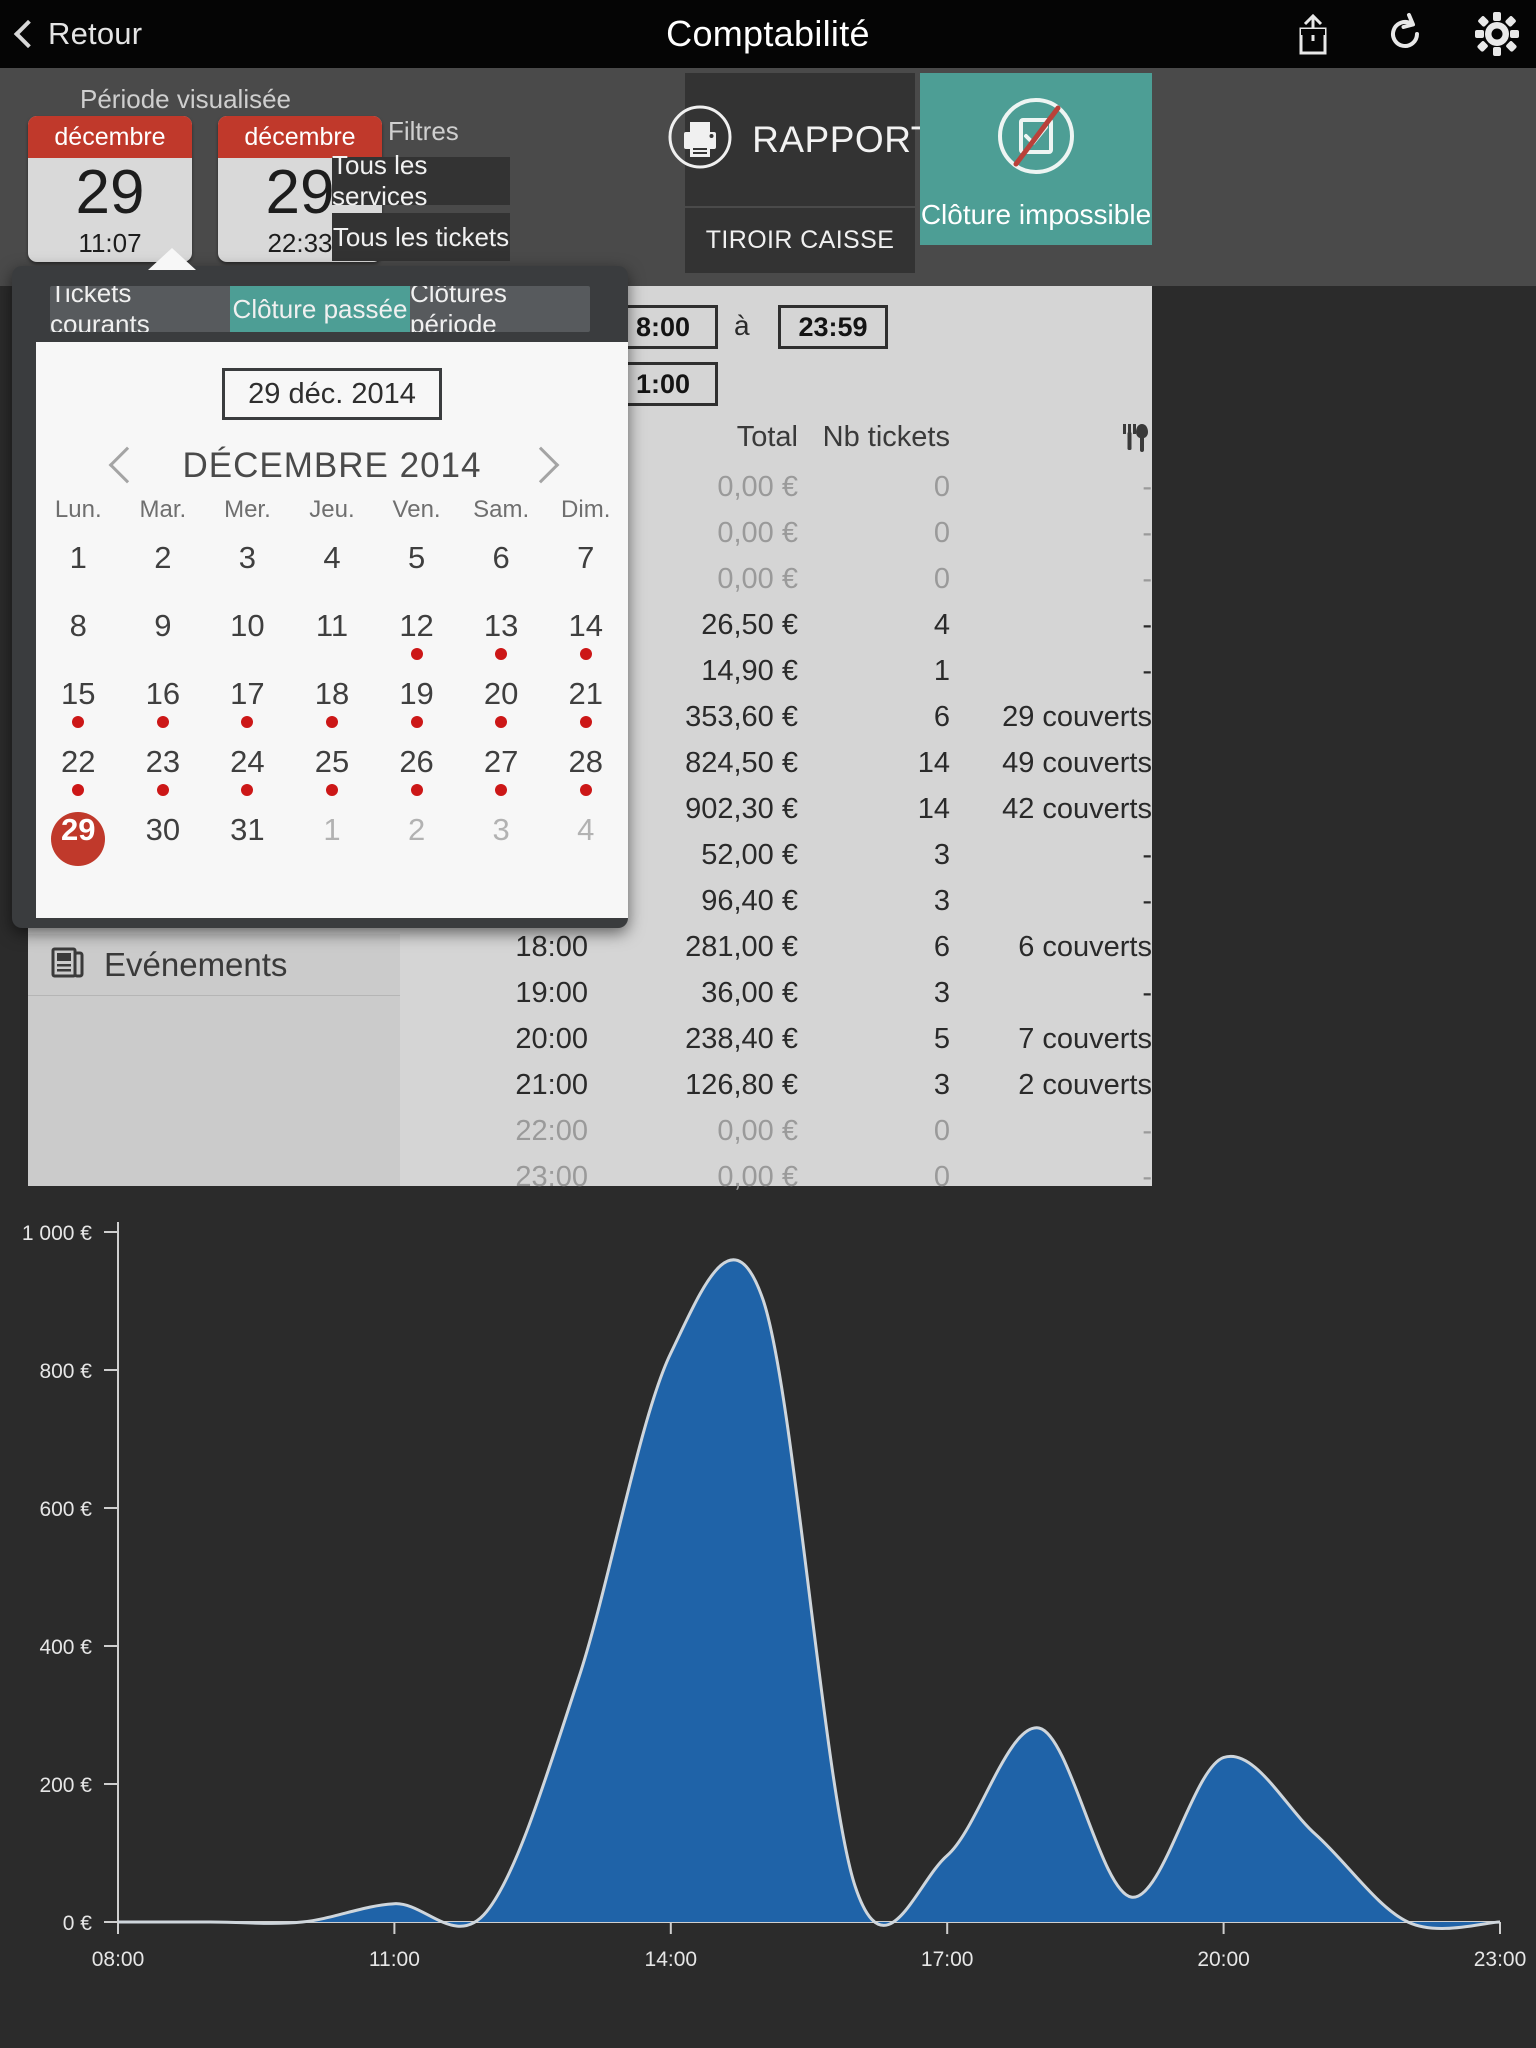  Describe the element at coordinates (332, 510) in the screenshot. I see `calendar-weekday-row: Lun. Mar. Mer. Jeu. Ven. Sam. Dim.` at that location.